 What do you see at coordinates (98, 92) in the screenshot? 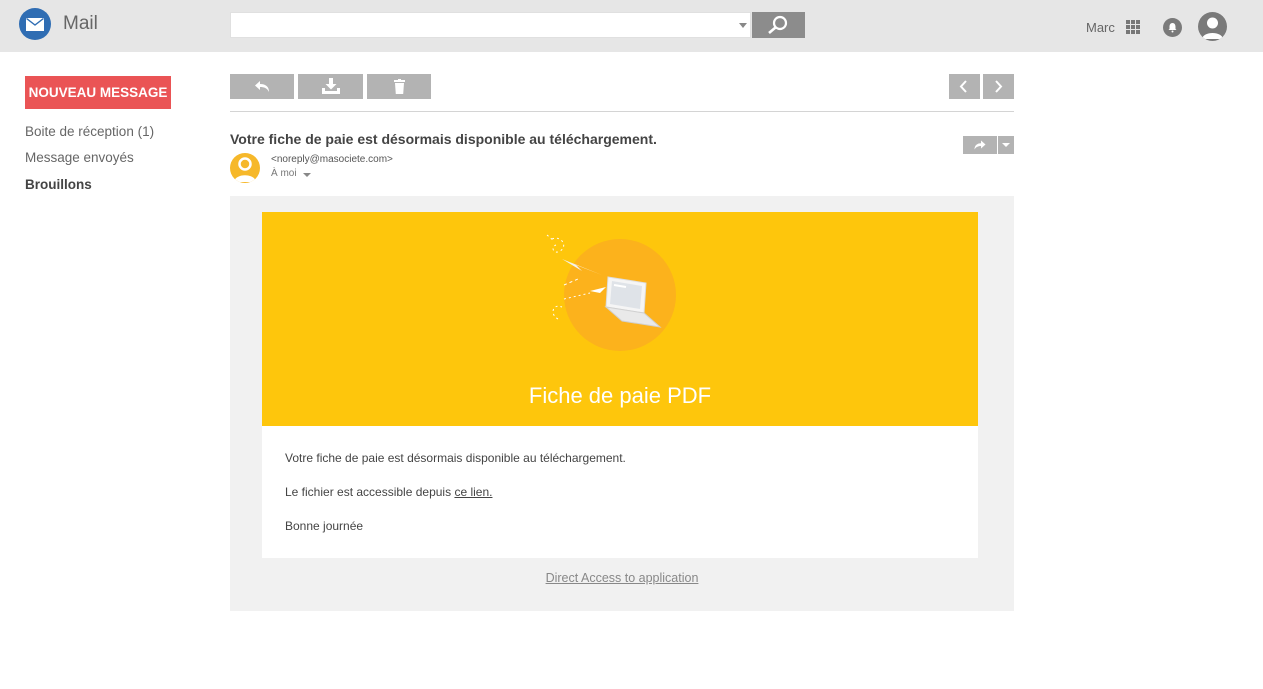
I see `new-message-button: NOUVEAU MESSAGE` at bounding box center [98, 92].